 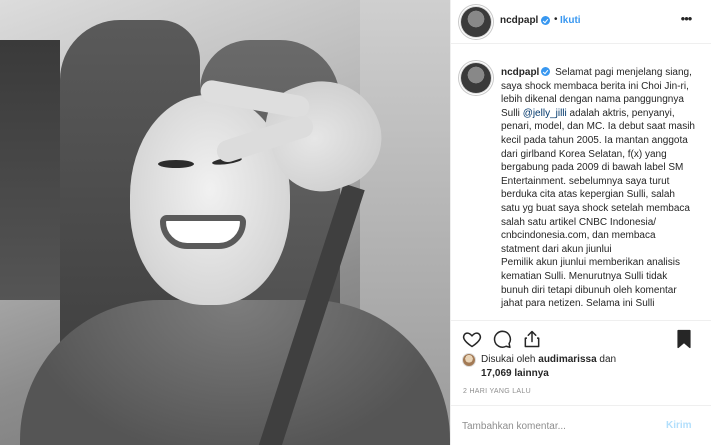 I want to click on follow-button: Ikuti, so click(x=570, y=20).